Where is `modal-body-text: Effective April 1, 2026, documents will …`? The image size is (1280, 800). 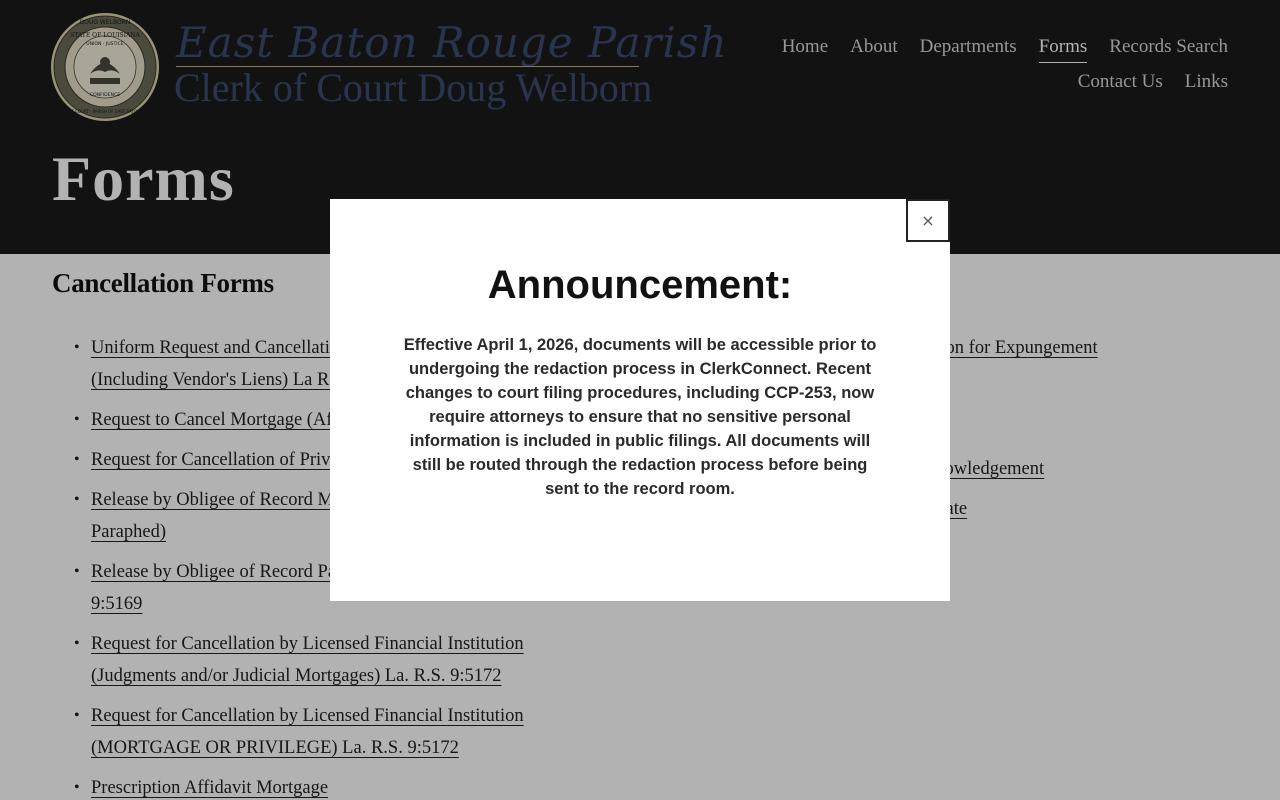
modal-body-text: Effective April 1, 2026, documents will … is located at coordinates (640, 417).